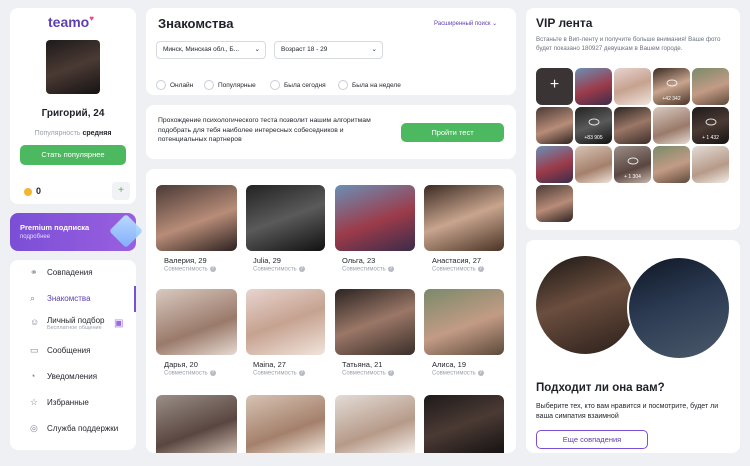 Image resolution: width=750 pixels, height=466 pixels. Describe the element at coordinates (73, 67) in the screenshot. I see `avatar` at that location.